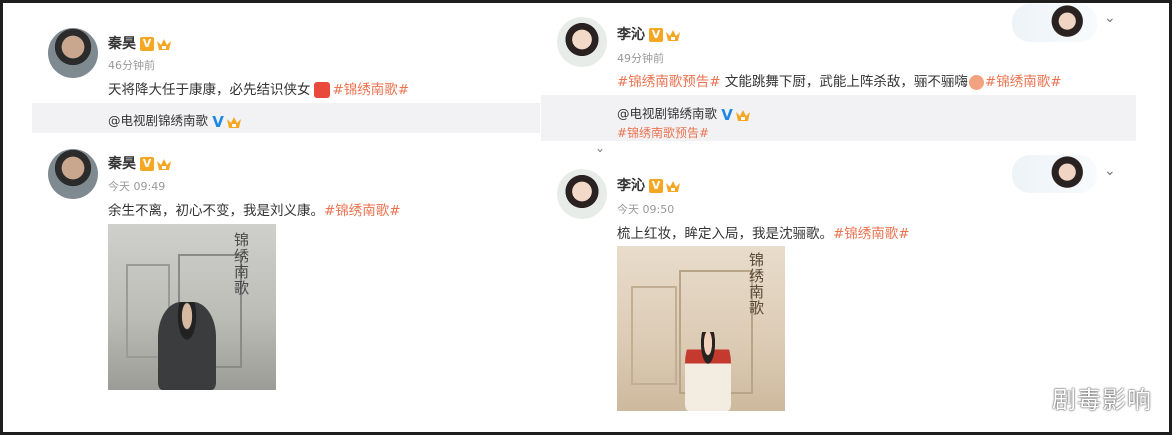  What do you see at coordinates (209, 90) in the screenshot?
I see `post-text-body: 天将降大任于康康，必先结识侠女` at bounding box center [209, 90].